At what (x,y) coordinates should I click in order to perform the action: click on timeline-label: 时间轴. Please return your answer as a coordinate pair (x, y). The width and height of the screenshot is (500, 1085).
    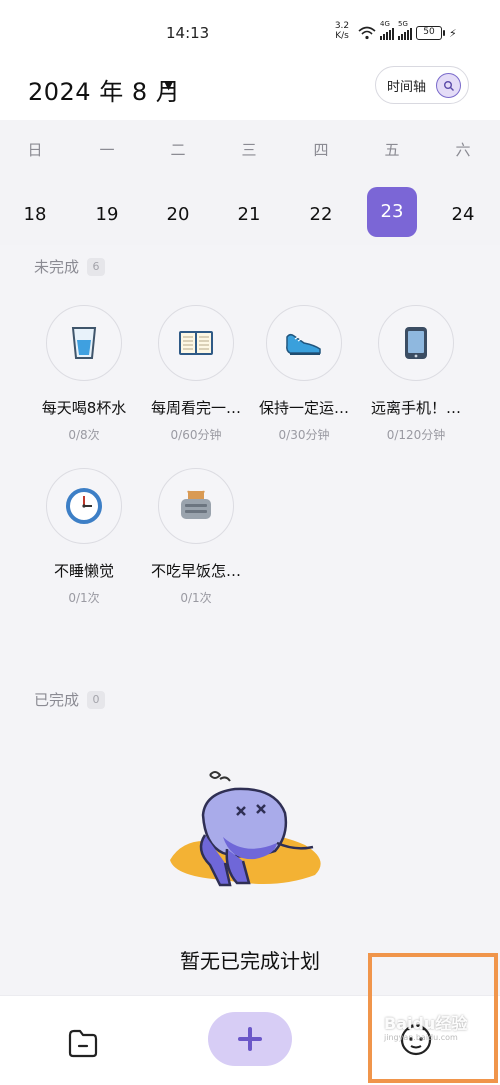
    Looking at the image, I should click on (407, 87).